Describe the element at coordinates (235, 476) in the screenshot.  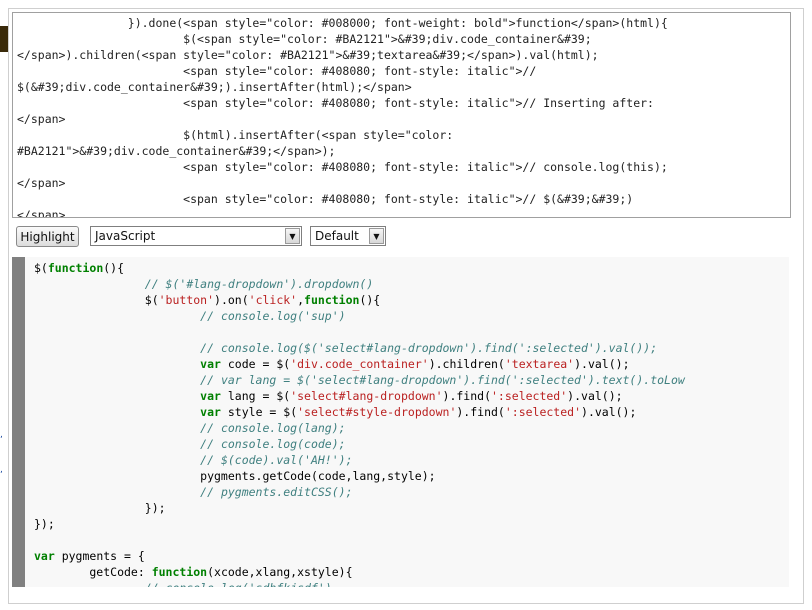
I see `code-text: pygments.getCode(code,lang,style);` at that location.